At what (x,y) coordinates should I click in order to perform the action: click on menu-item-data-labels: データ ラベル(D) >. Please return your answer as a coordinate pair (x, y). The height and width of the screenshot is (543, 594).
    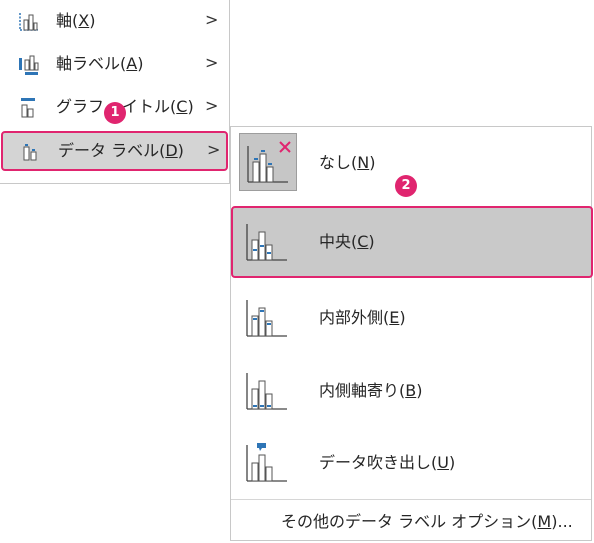
    Looking at the image, I should click on (114, 151).